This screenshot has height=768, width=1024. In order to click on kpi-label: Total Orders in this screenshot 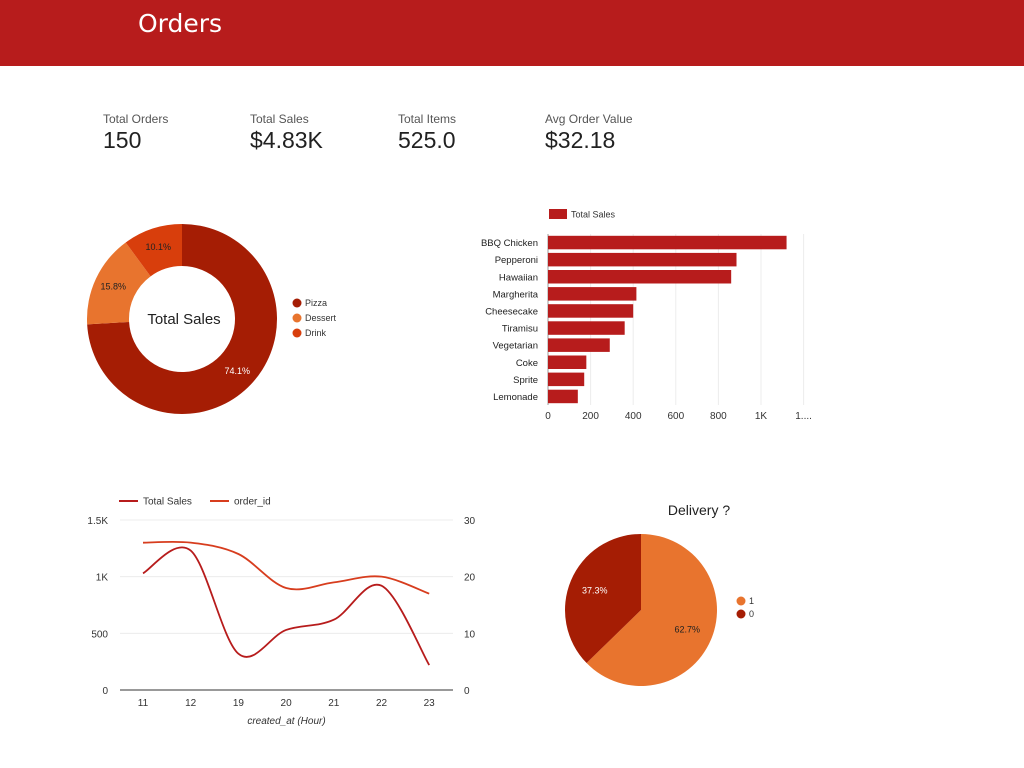, I will do `click(136, 119)`.